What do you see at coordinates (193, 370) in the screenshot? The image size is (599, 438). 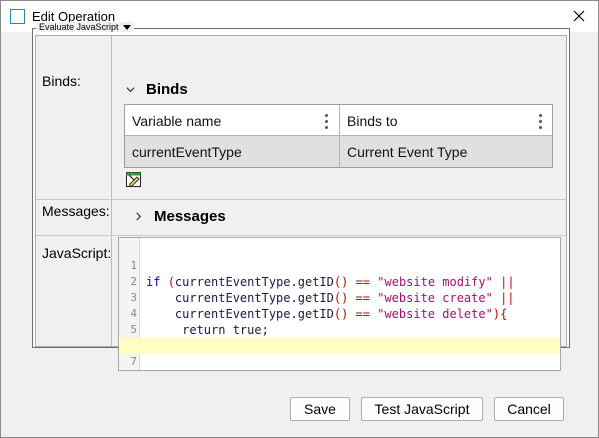 I see `code-text: return false;` at bounding box center [193, 370].